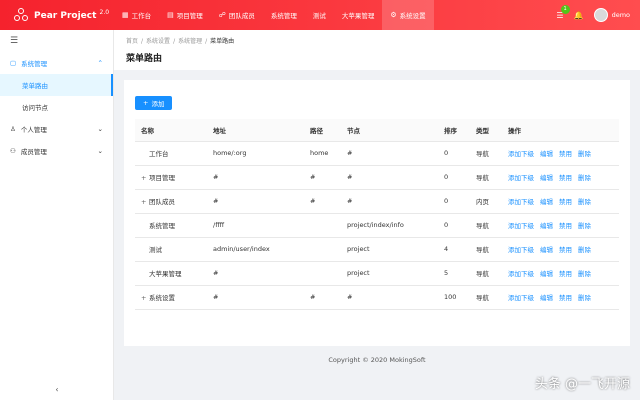 The height and width of the screenshot is (400, 640). I want to click on menu-fold-icon: ☰, so click(56, 41).